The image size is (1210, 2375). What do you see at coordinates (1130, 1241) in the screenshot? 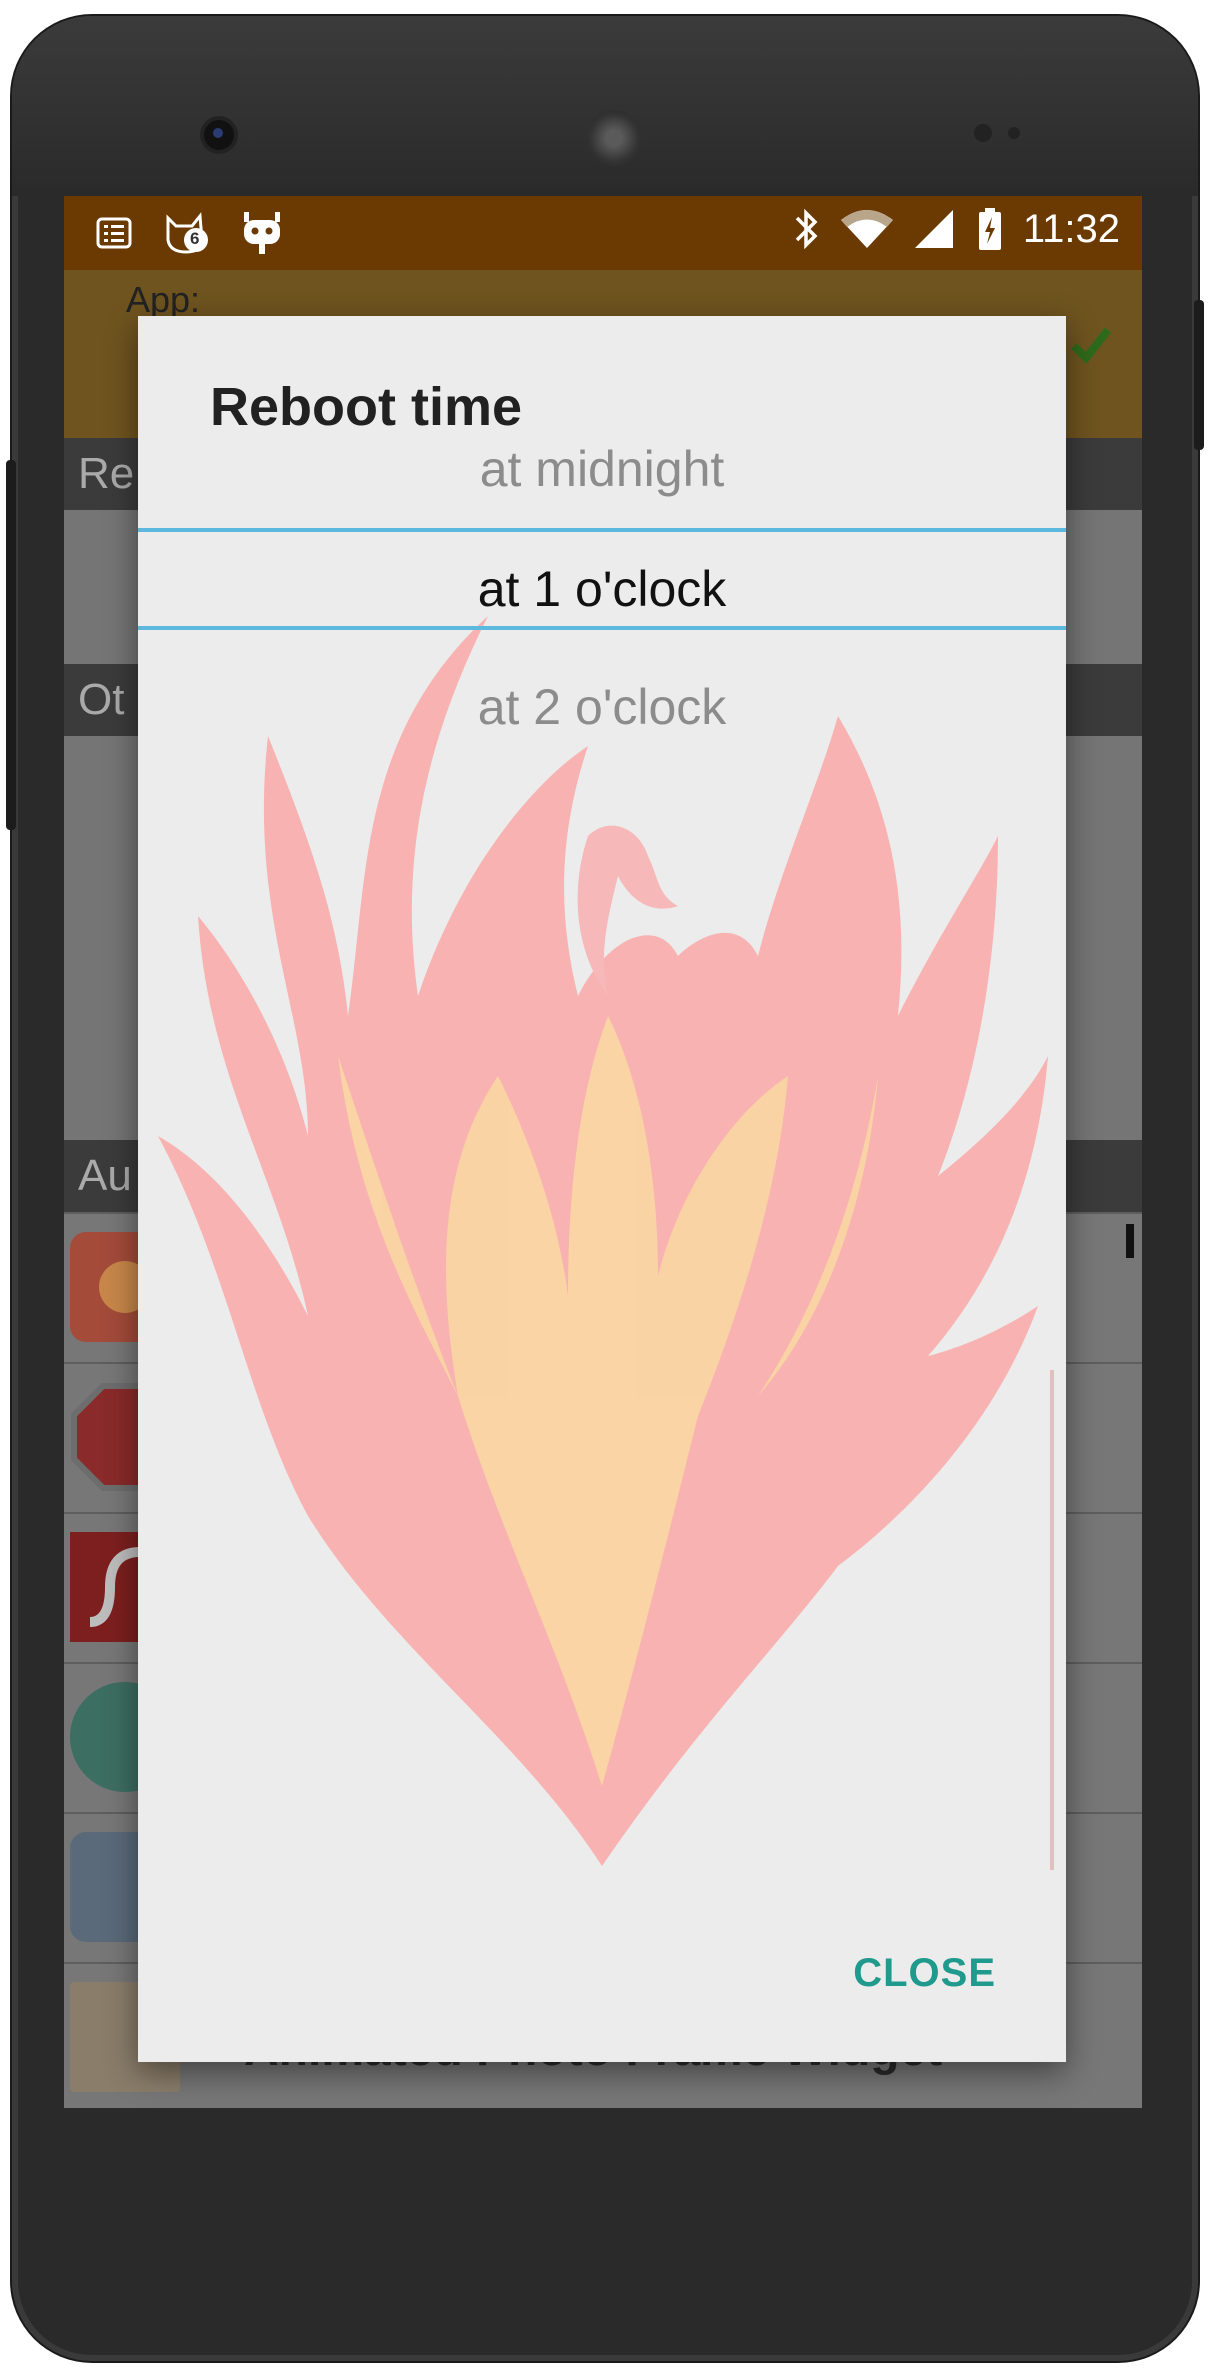
I see `scroll-indicator` at bounding box center [1130, 1241].